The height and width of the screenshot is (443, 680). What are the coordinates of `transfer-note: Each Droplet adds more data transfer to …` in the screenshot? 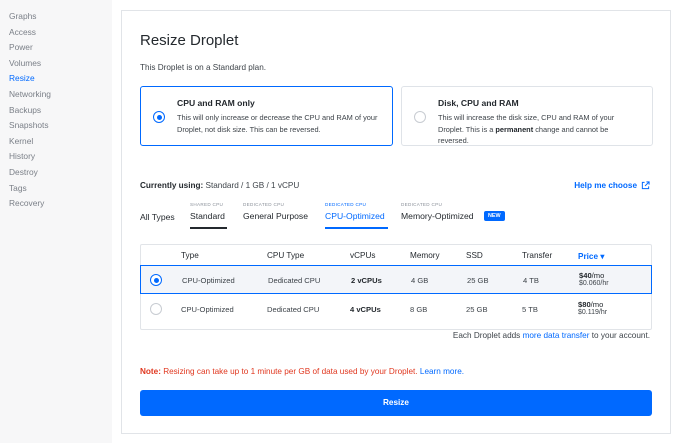 It's located at (551, 335).